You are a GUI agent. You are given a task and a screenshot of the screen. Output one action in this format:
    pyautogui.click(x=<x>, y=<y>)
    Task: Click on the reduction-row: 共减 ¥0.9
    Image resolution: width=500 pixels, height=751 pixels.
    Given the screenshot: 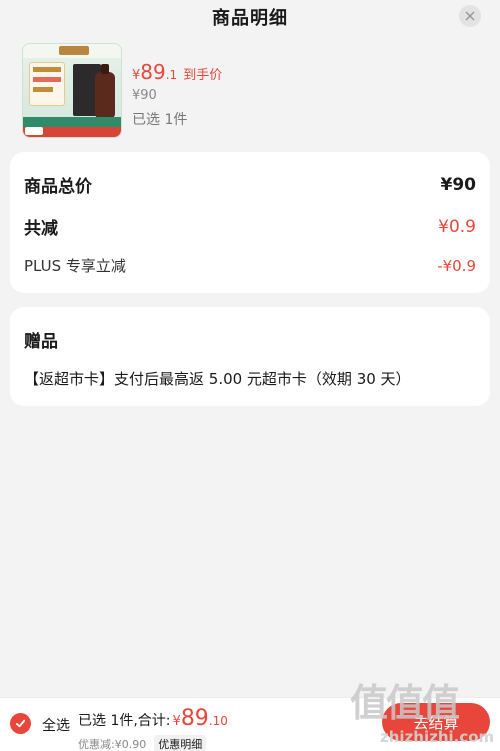 What is the action you would take?
    pyautogui.click(x=250, y=228)
    